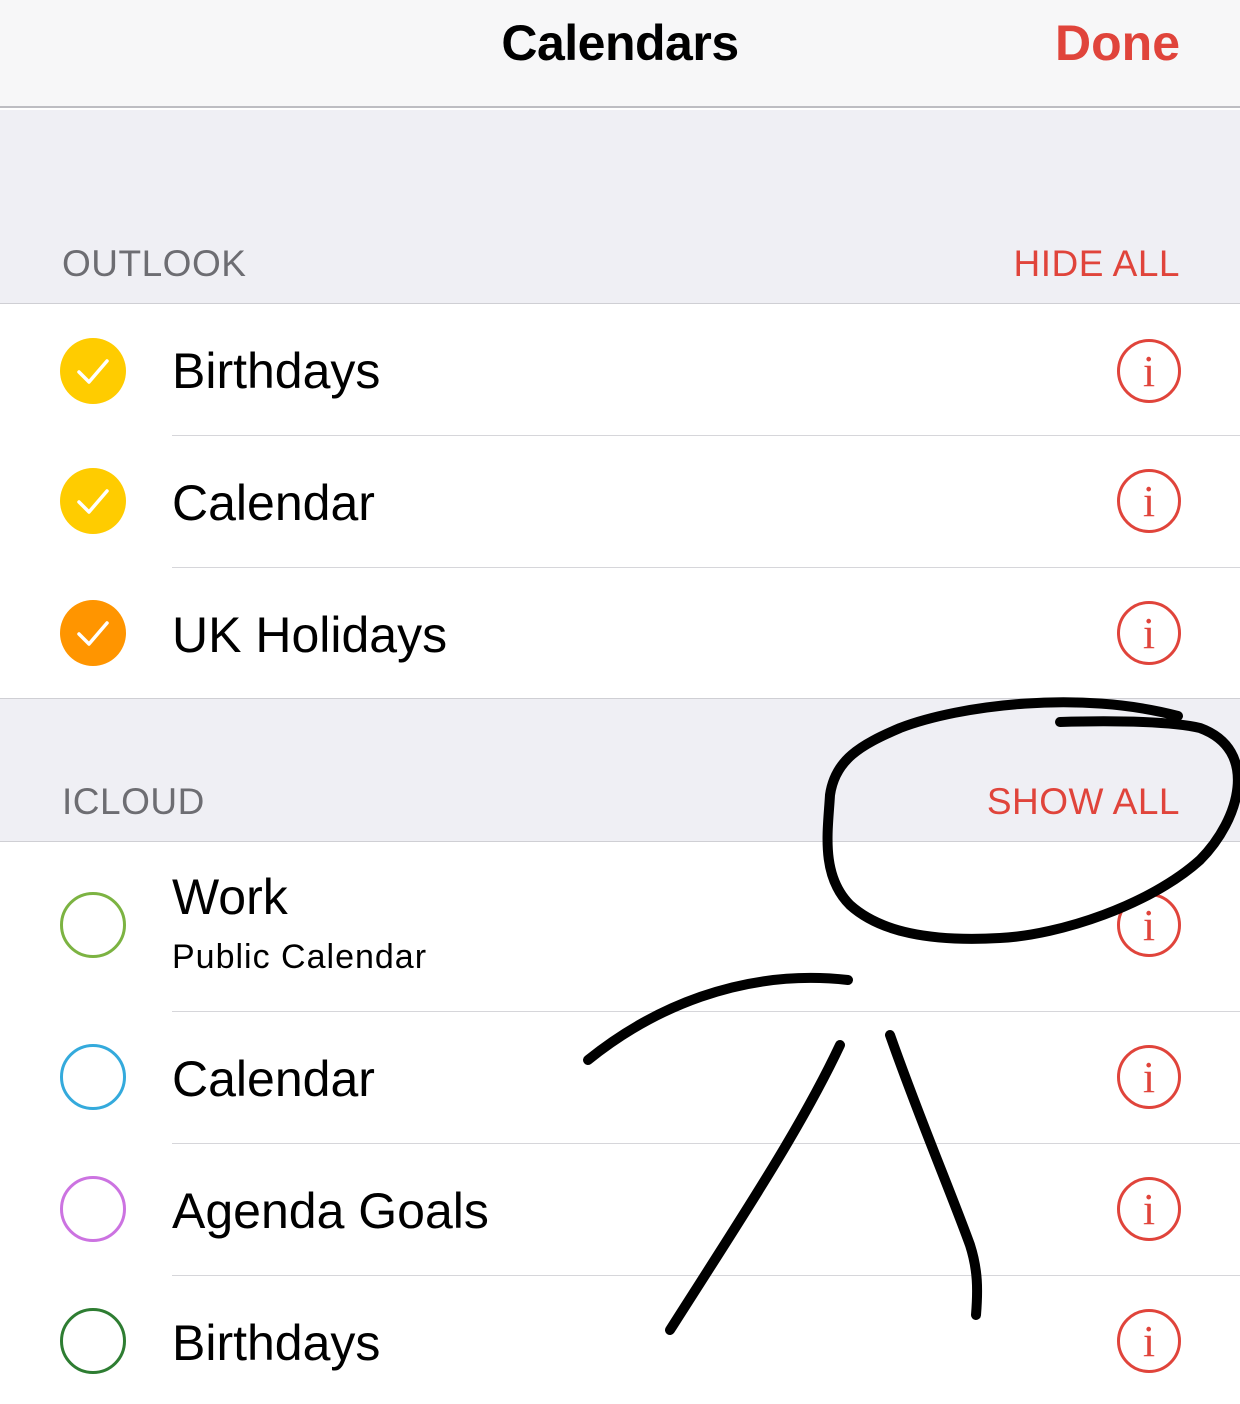 The image size is (1240, 1404). I want to click on calendar-label: Work, so click(230, 897).